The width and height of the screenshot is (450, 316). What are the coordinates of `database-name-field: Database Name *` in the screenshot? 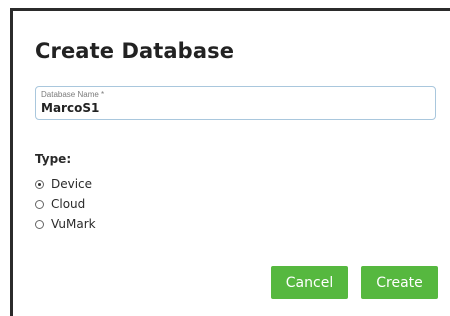 It's located at (235, 103).